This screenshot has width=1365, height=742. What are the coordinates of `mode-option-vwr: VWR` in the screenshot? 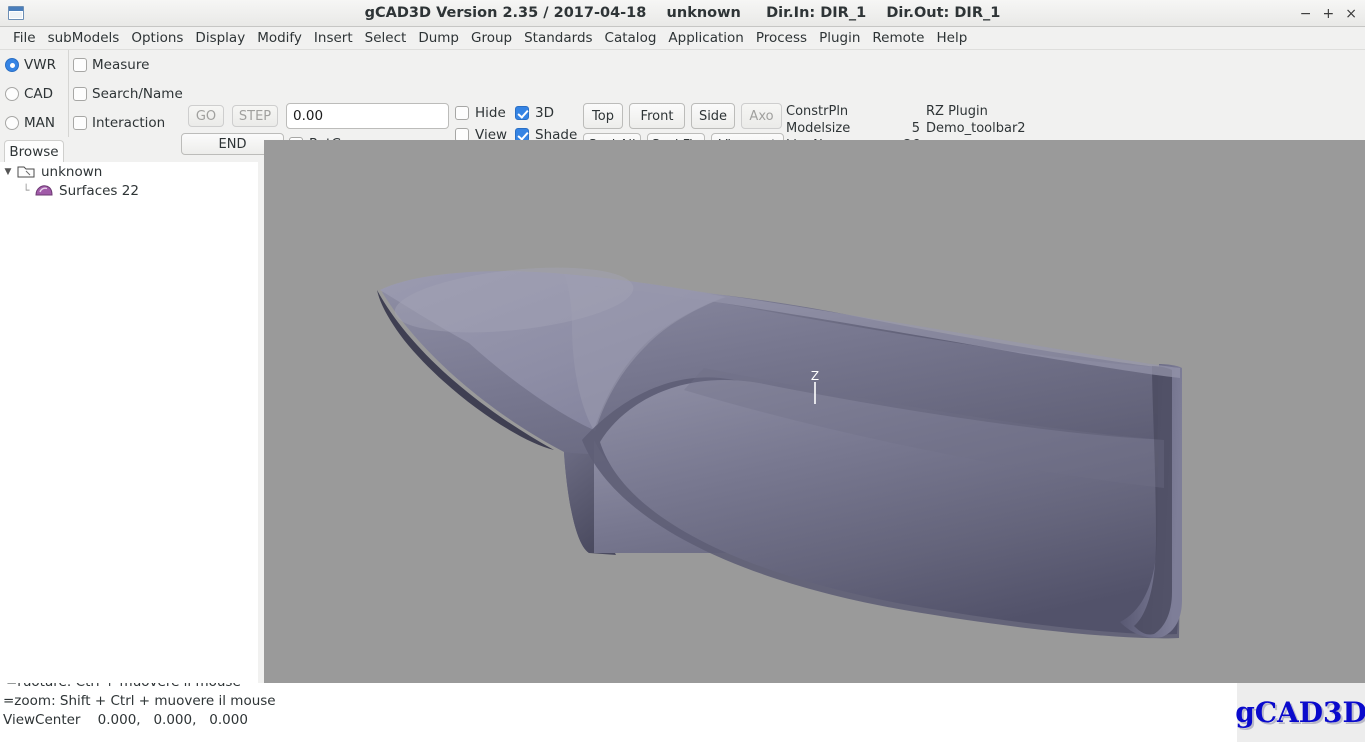 It's located at (36, 64).